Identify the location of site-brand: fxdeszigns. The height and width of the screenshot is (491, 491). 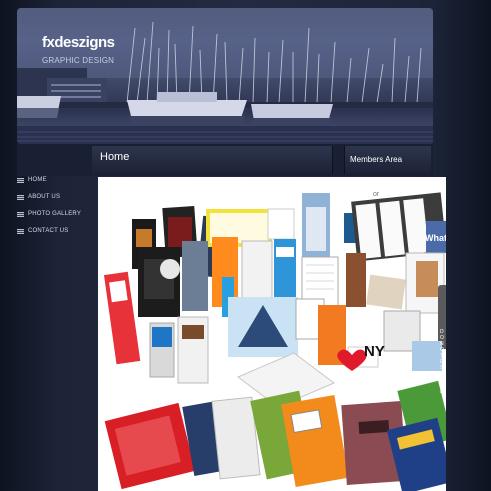
(78, 42).